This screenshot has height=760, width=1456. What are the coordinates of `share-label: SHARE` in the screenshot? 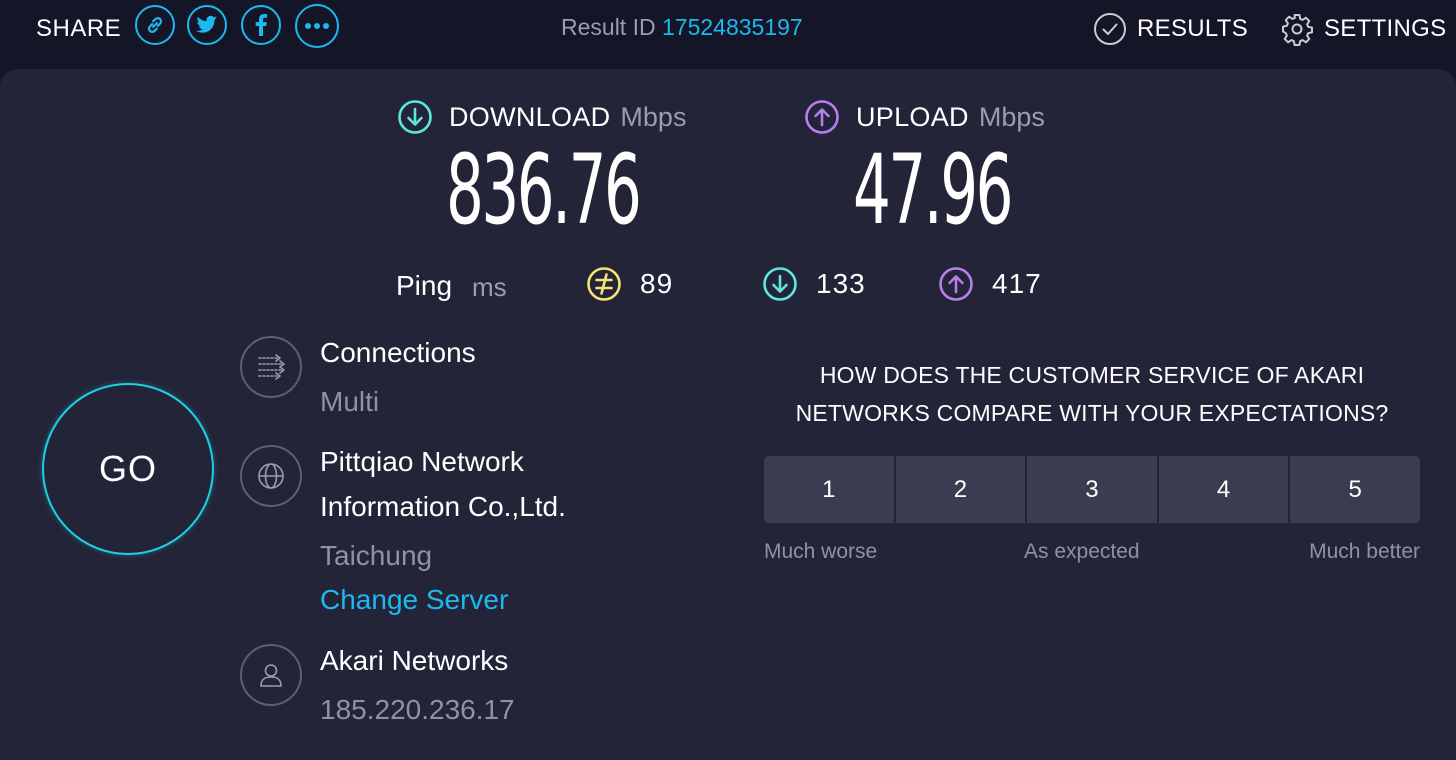 It's located at (79, 28).